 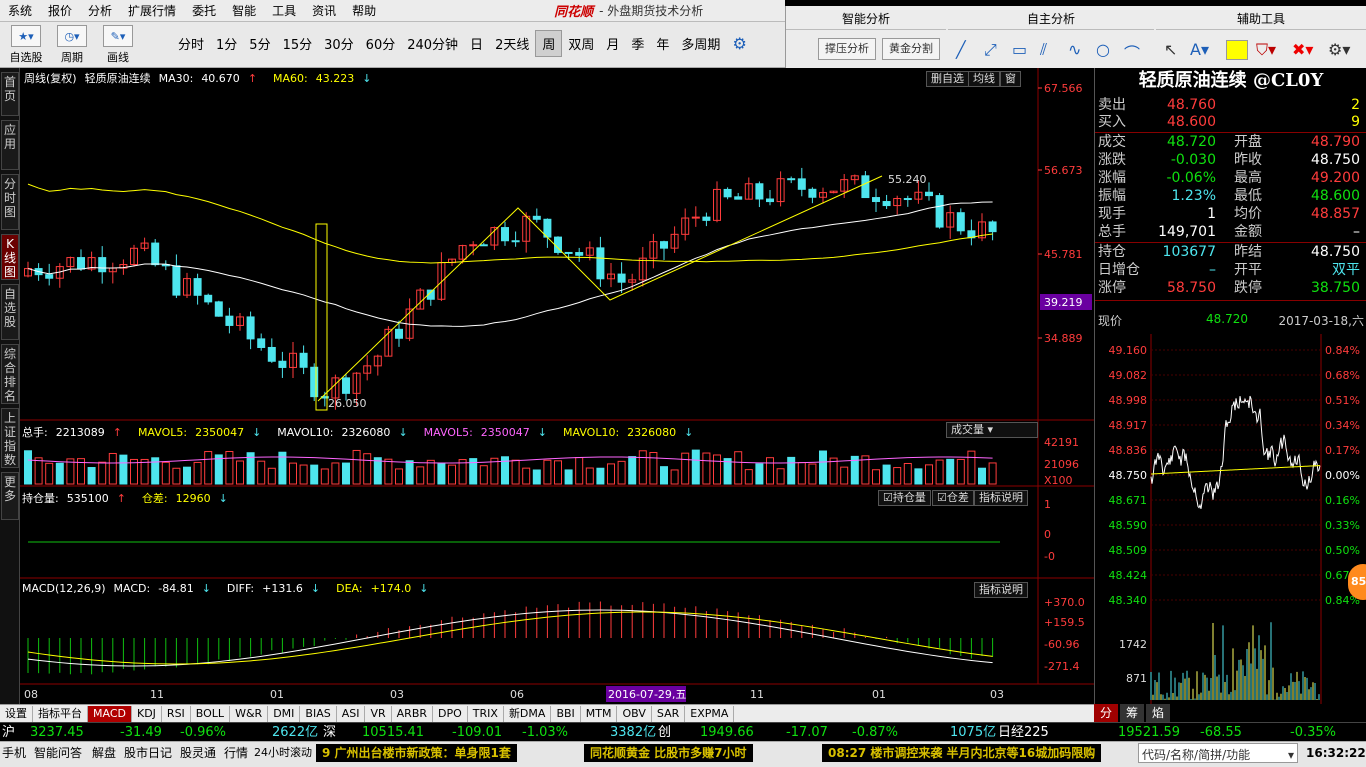 I want to click on status-scroll: 24小时滚动, so click(x=283, y=753).